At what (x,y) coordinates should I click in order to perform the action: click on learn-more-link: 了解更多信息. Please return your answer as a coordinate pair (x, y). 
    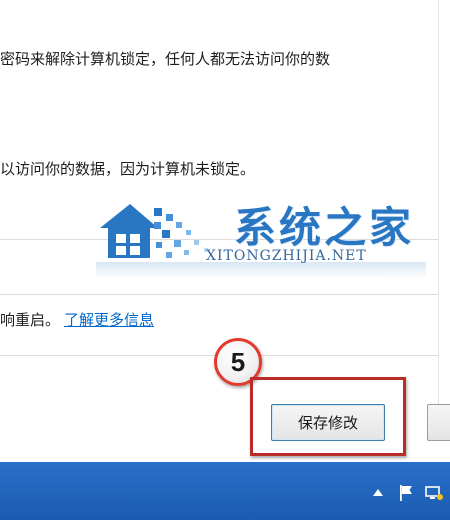
    Looking at the image, I should click on (109, 320).